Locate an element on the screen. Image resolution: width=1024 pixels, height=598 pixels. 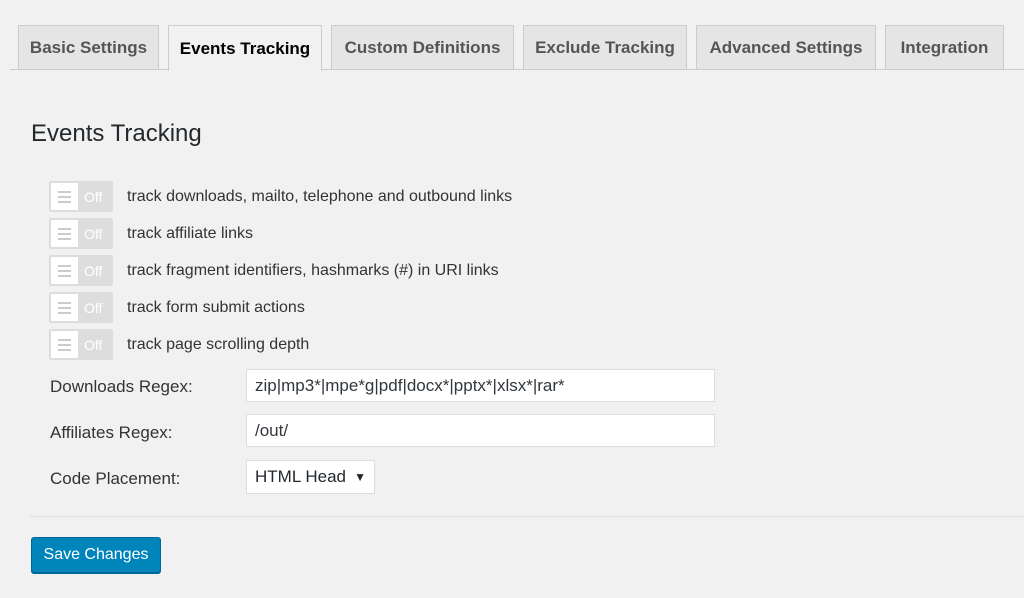
toggle-label: track form submit actions is located at coordinates (216, 307).